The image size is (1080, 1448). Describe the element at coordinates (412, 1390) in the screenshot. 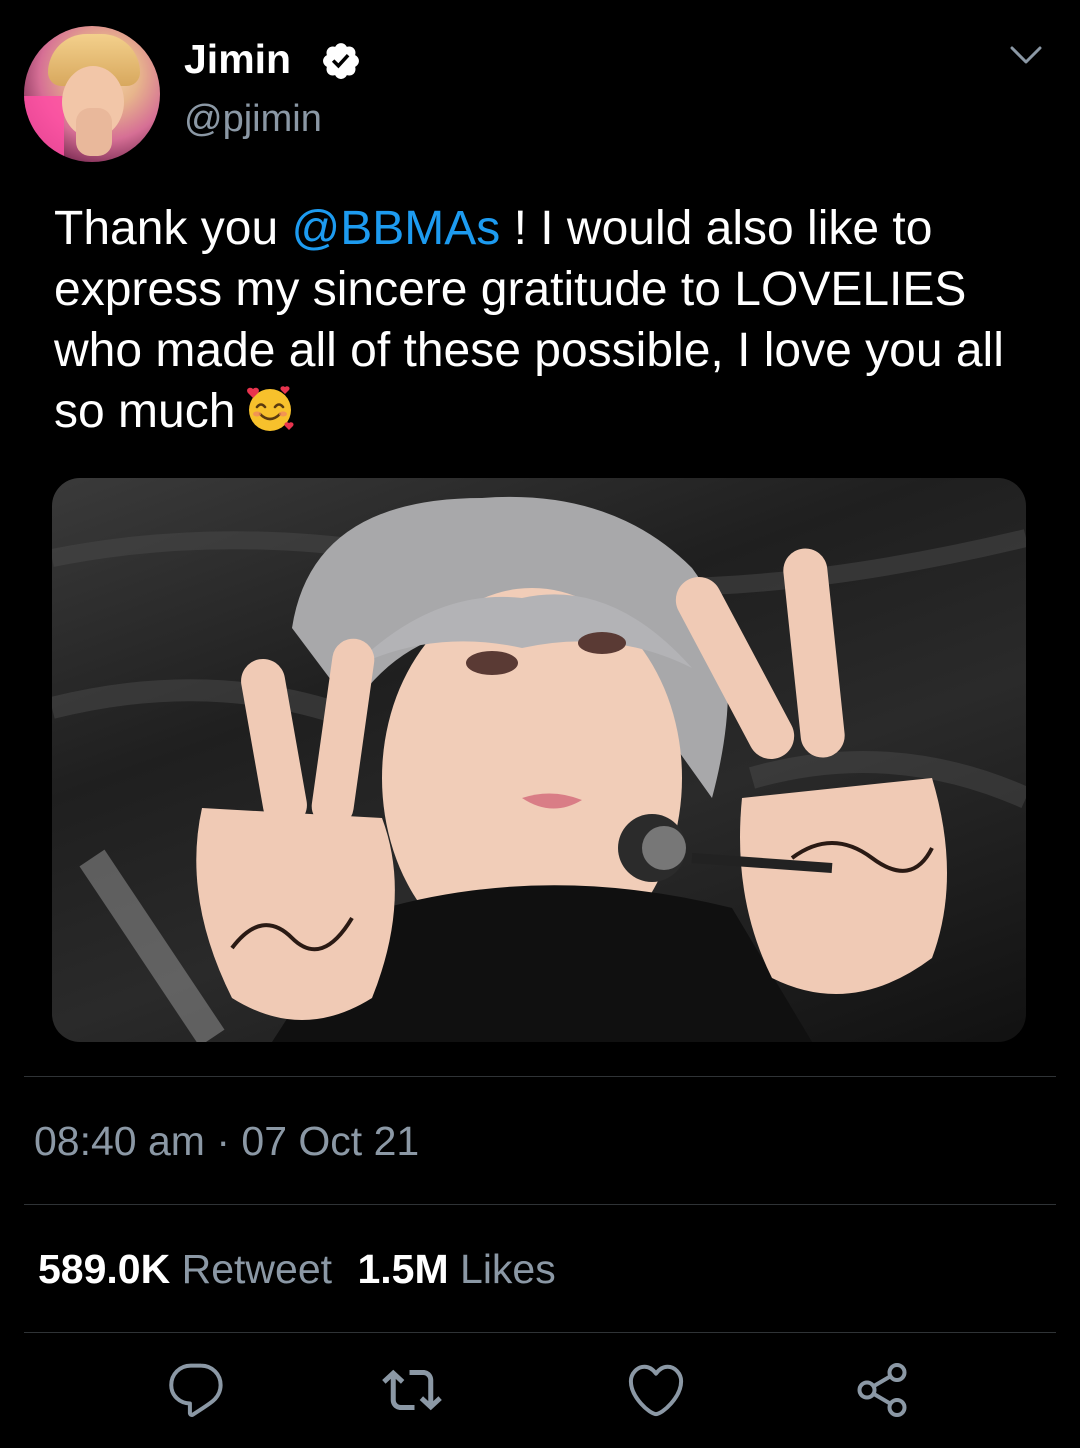

I see `retweet-icon` at that location.